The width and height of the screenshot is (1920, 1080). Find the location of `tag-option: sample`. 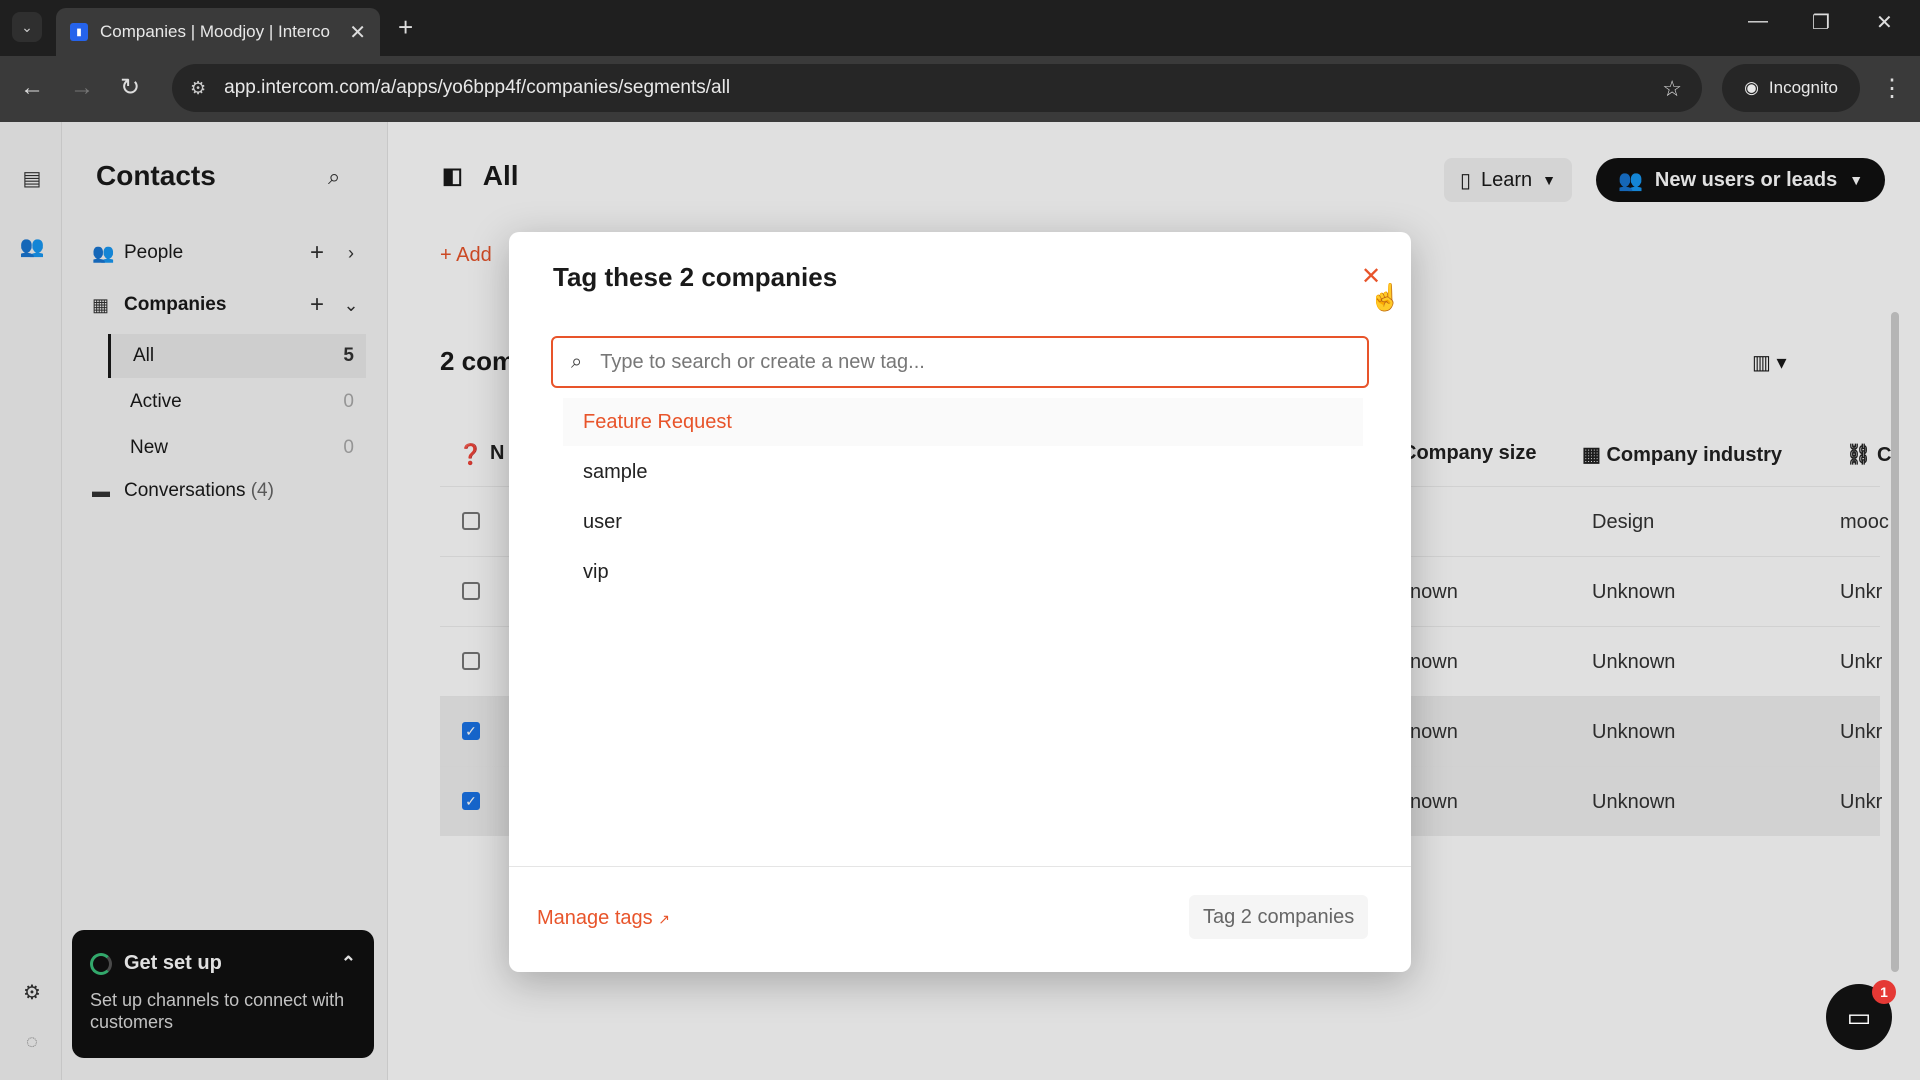

tag-option: sample is located at coordinates (963, 472).